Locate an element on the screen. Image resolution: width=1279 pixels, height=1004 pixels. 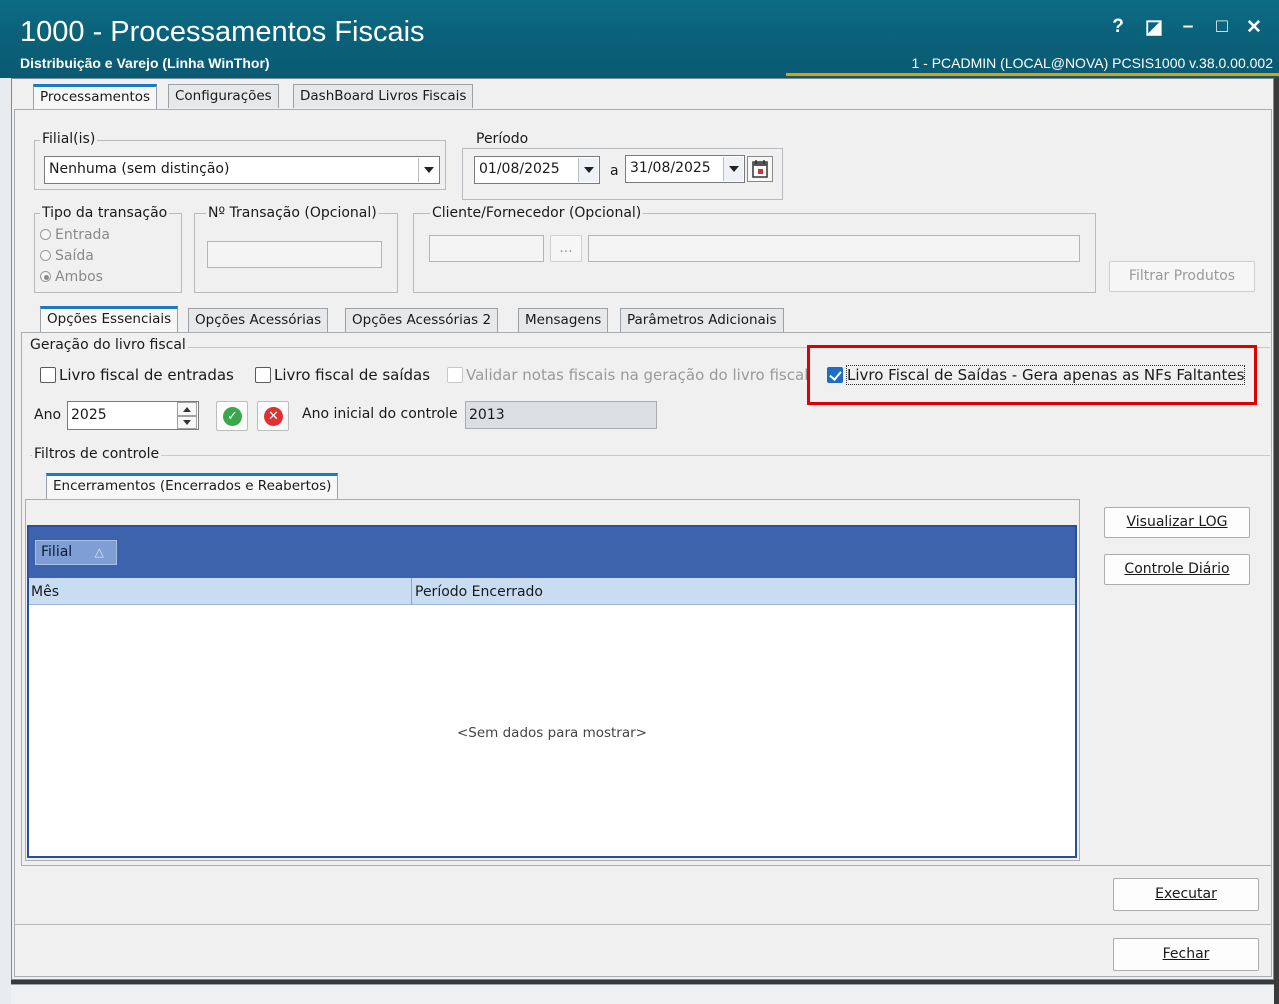
filtros-divider is located at coordinates (650, 455).